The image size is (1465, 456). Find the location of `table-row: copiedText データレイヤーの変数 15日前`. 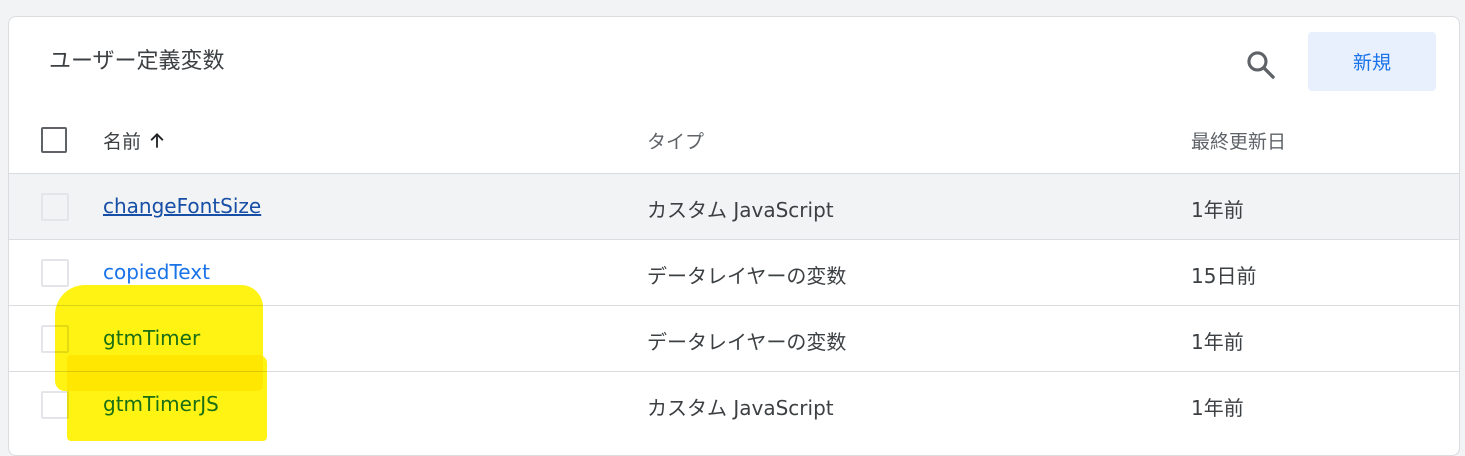

table-row: copiedText データレイヤーの変数 15日前 is located at coordinates (734, 272).